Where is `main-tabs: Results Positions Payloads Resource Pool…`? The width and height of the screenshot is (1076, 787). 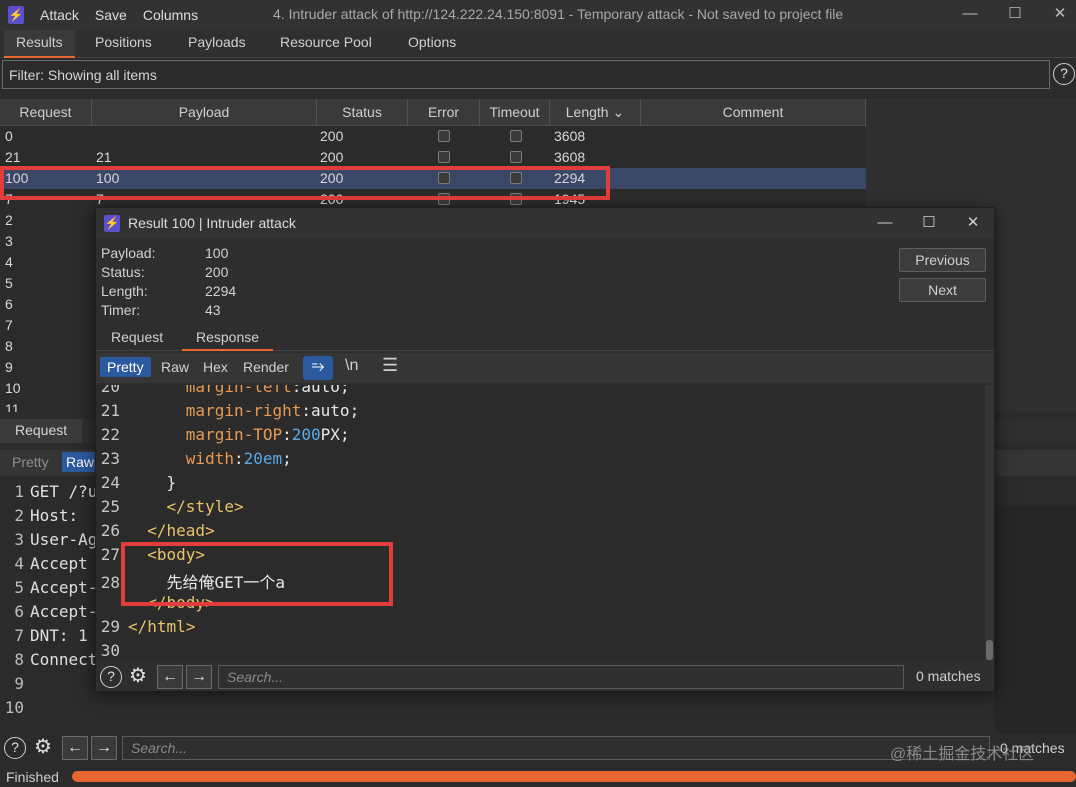
main-tabs: Results Positions Payloads Resource Pool… is located at coordinates (538, 44).